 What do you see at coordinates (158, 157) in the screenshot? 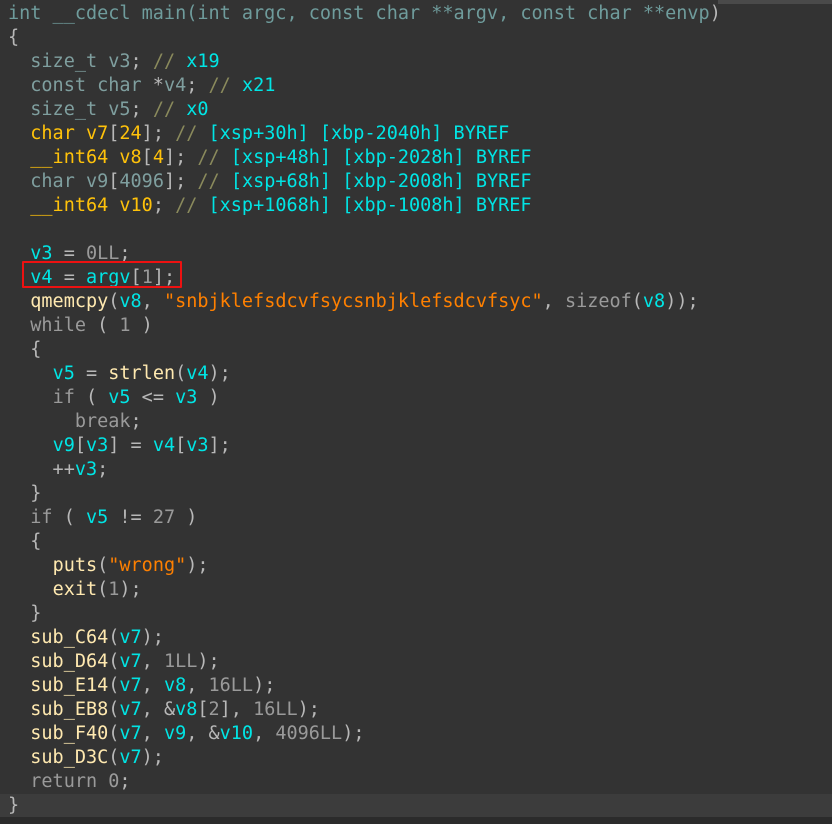
I see `code-token: 4` at bounding box center [158, 157].